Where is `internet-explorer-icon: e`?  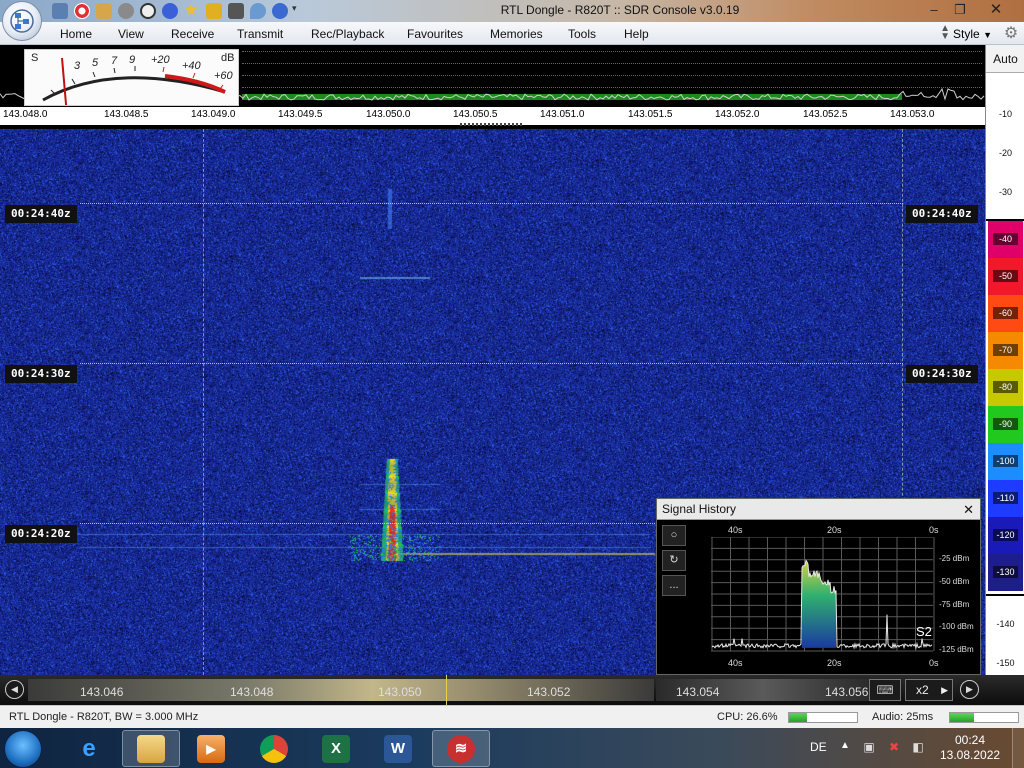
internet-explorer-icon: e is located at coordinates (89, 748).